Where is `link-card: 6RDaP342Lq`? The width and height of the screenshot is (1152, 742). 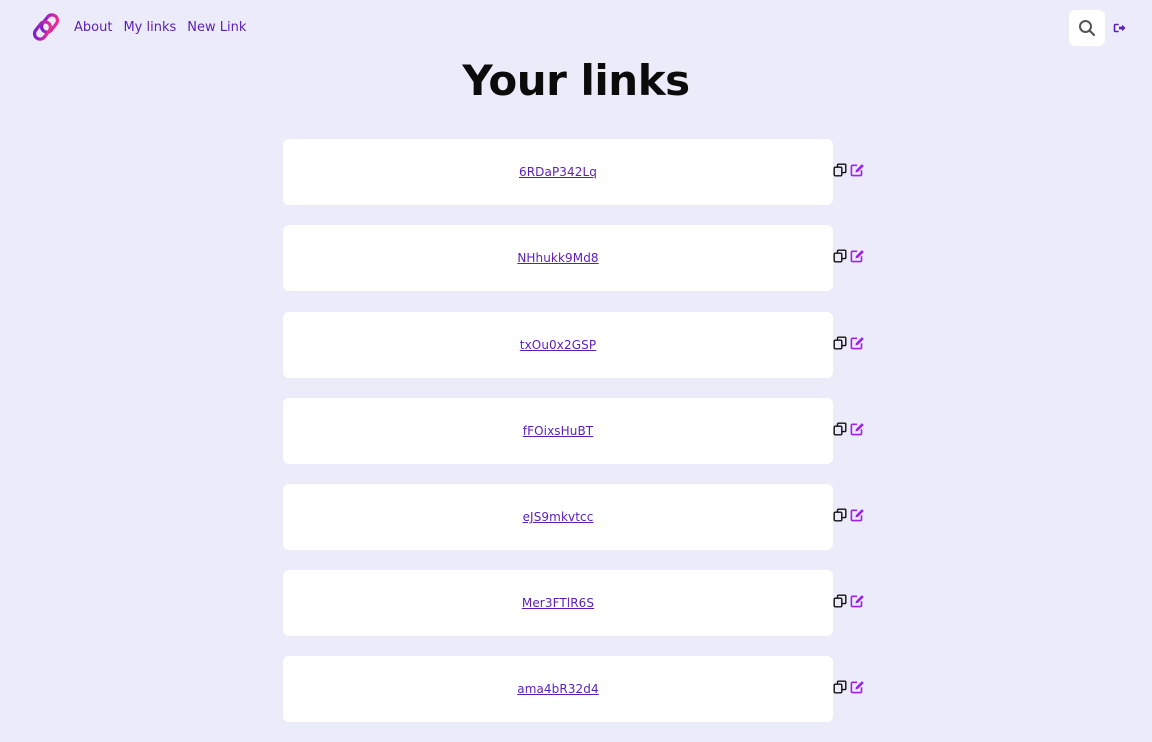
link-card: 6RDaP342Lq is located at coordinates (558, 172).